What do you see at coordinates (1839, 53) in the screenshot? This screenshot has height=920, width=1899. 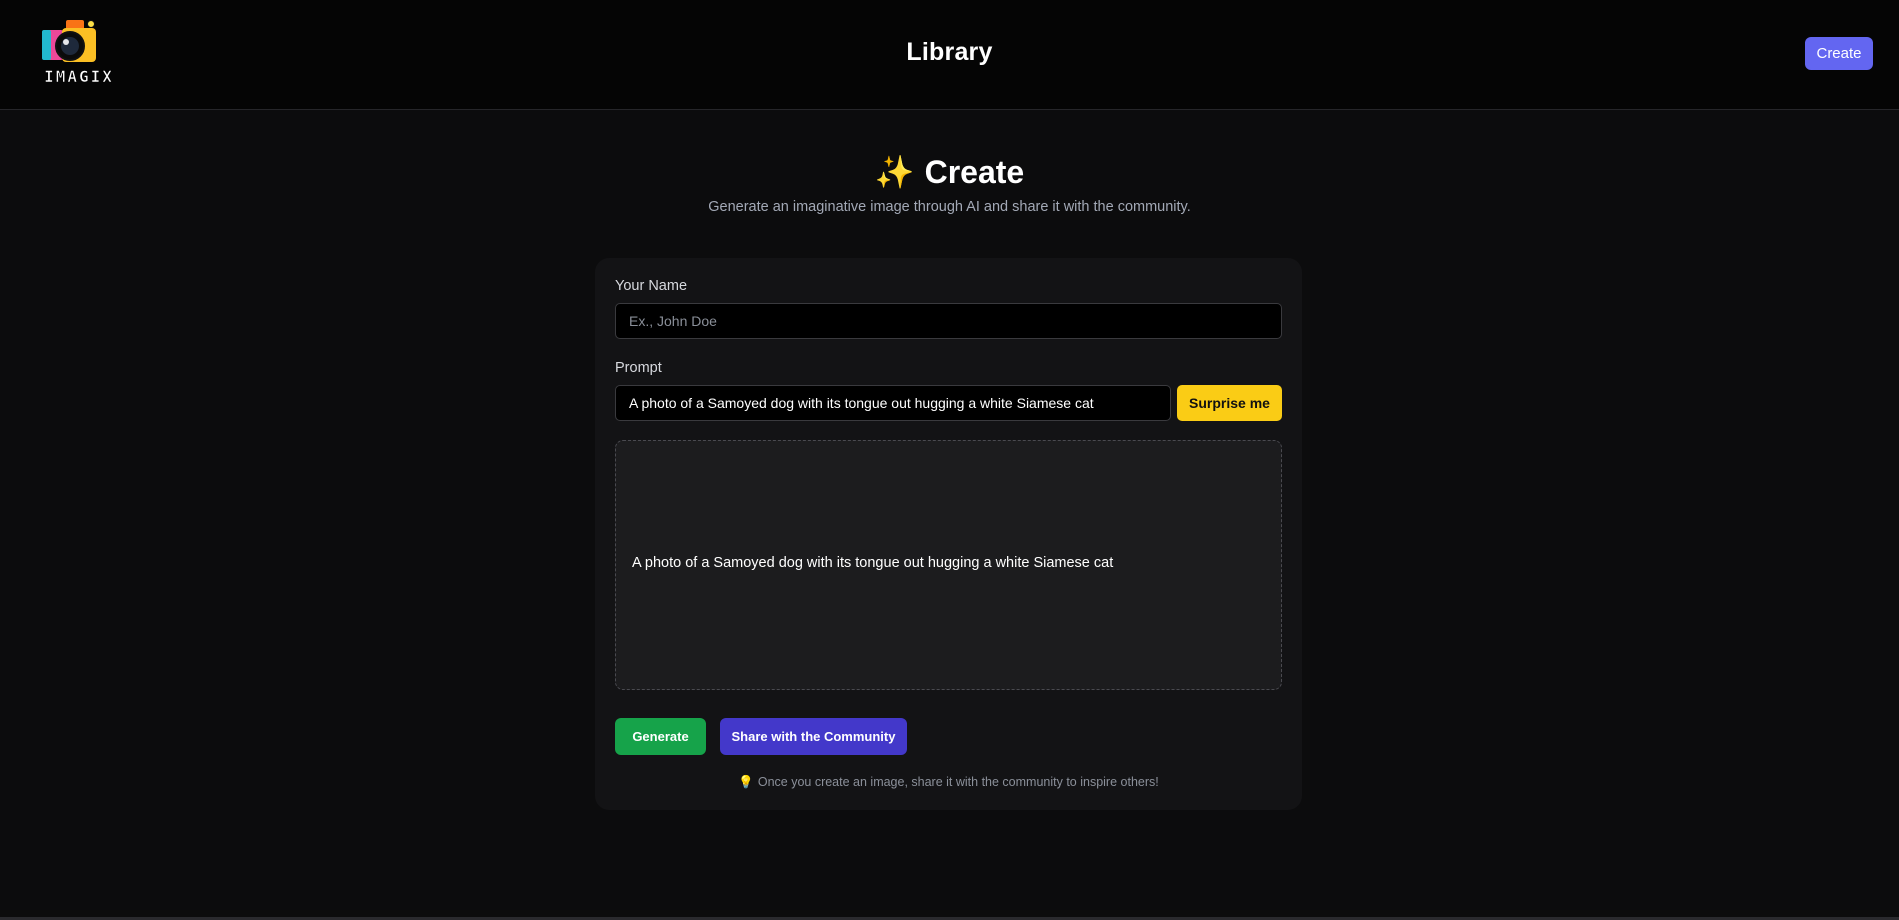 I see `header-create-button: Create` at bounding box center [1839, 53].